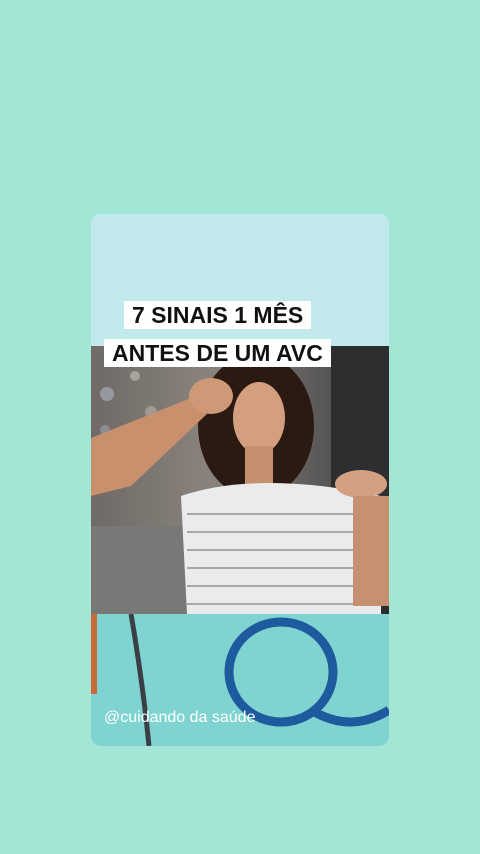 The width and height of the screenshot is (480, 854). Describe the element at coordinates (180, 717) in the screenshot. I see `creator-watermark: @cuidando da saúde` at that location.